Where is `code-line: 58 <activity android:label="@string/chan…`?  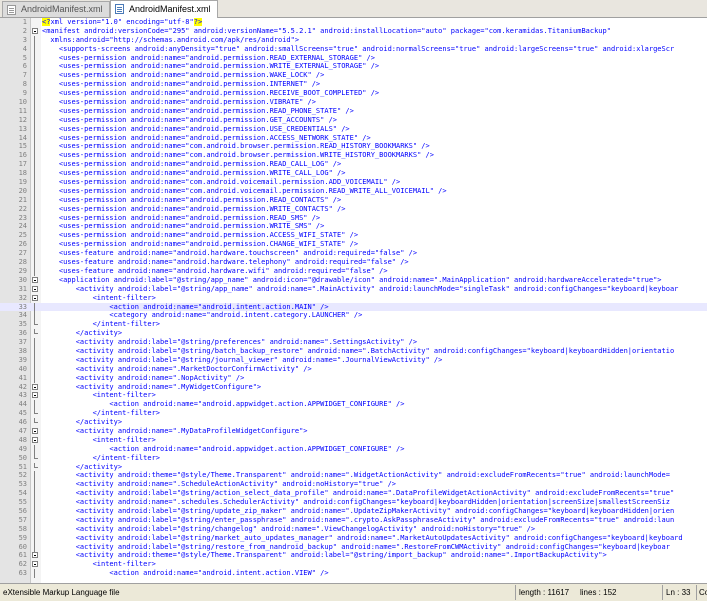 code-line: 58 <activity android:label="@string/chan… is located at coordinates (353, 529).